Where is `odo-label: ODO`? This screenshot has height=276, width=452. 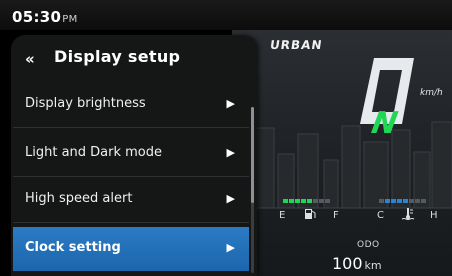 odo-label: ODO is located at coordinates (368, 245).